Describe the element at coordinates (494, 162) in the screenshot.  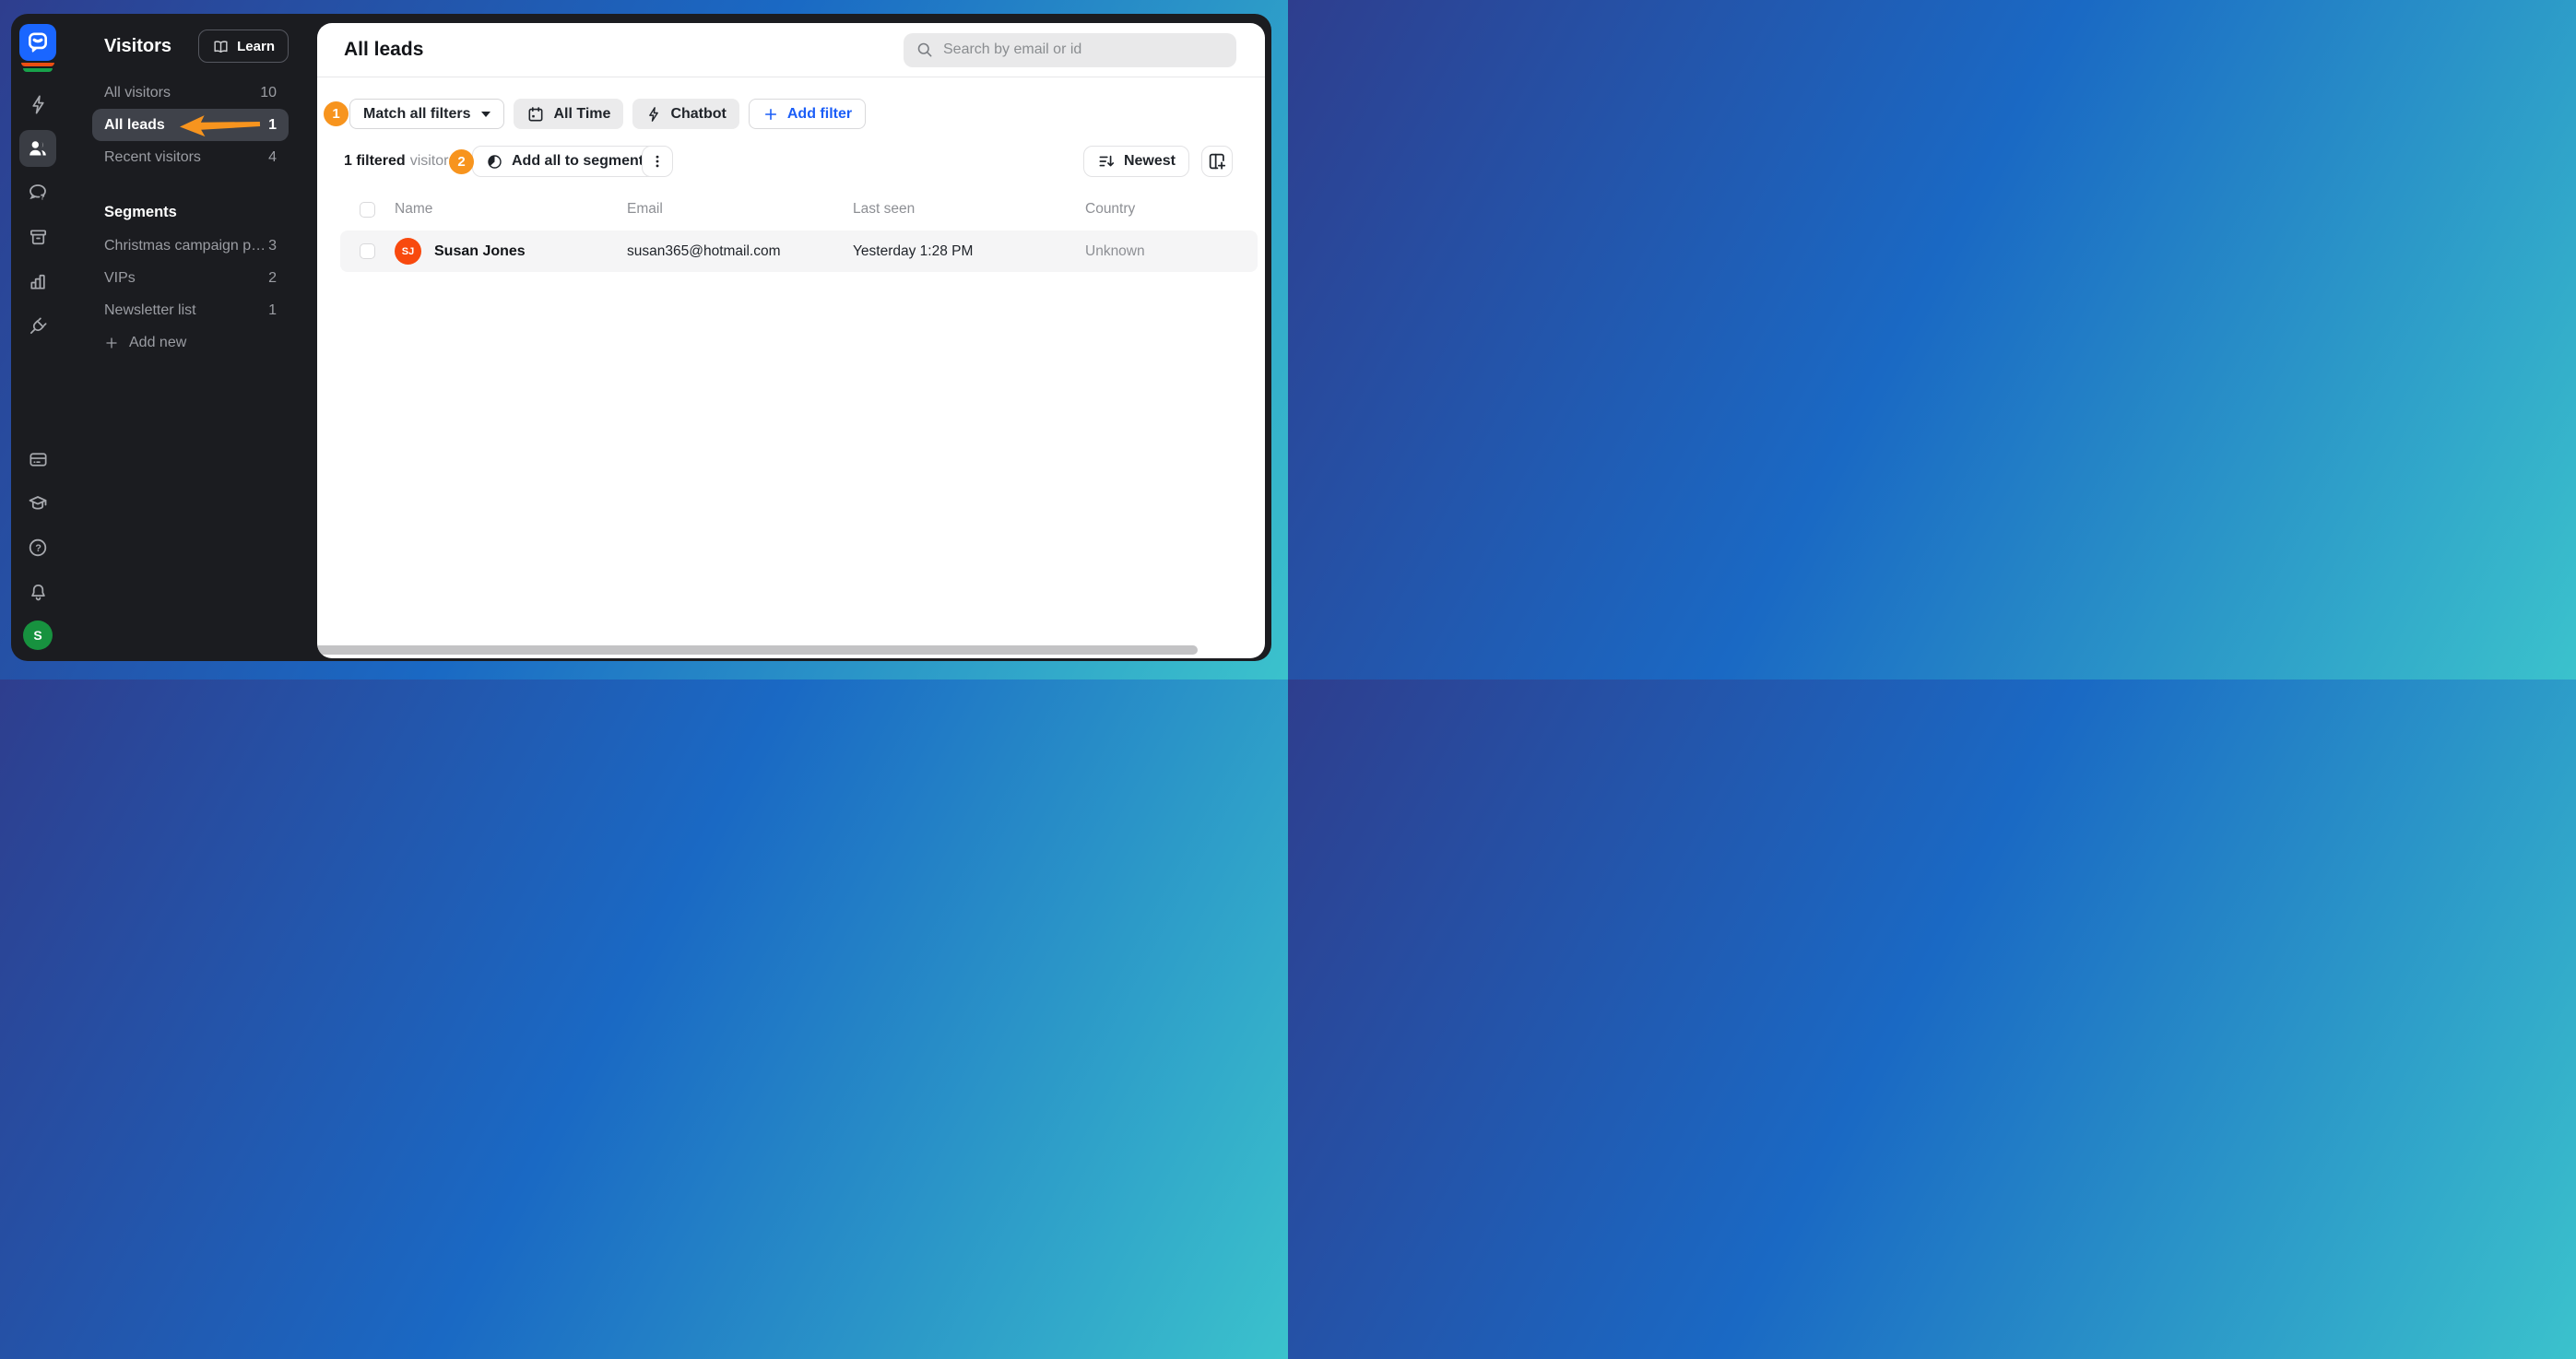
I see `segment-pie-icon` at that location.